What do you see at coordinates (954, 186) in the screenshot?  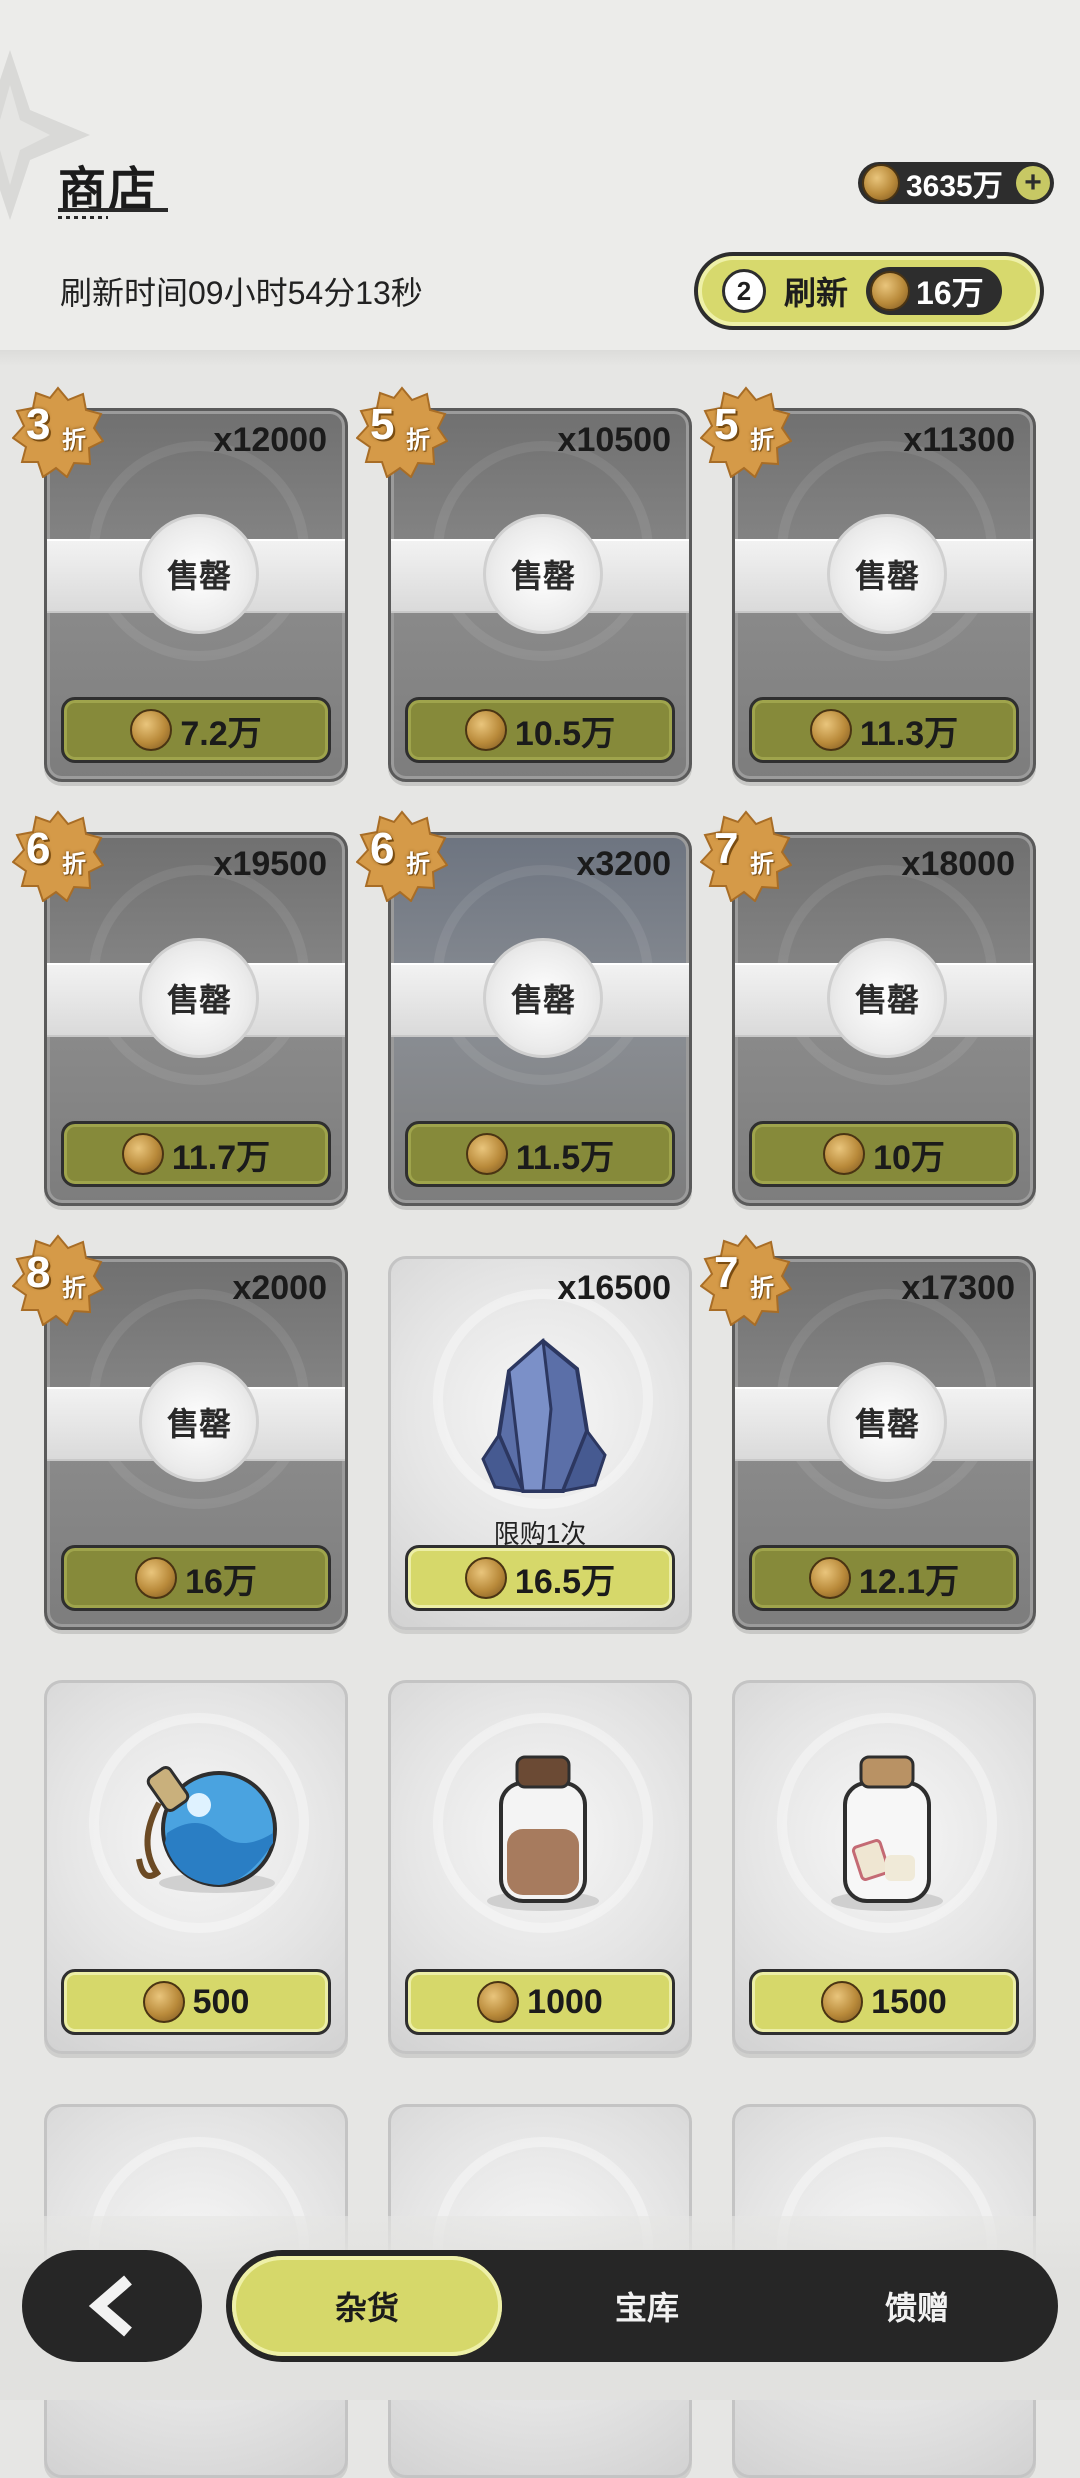 I see `currency-amount: 3635万` at bounding box center [954, 186].